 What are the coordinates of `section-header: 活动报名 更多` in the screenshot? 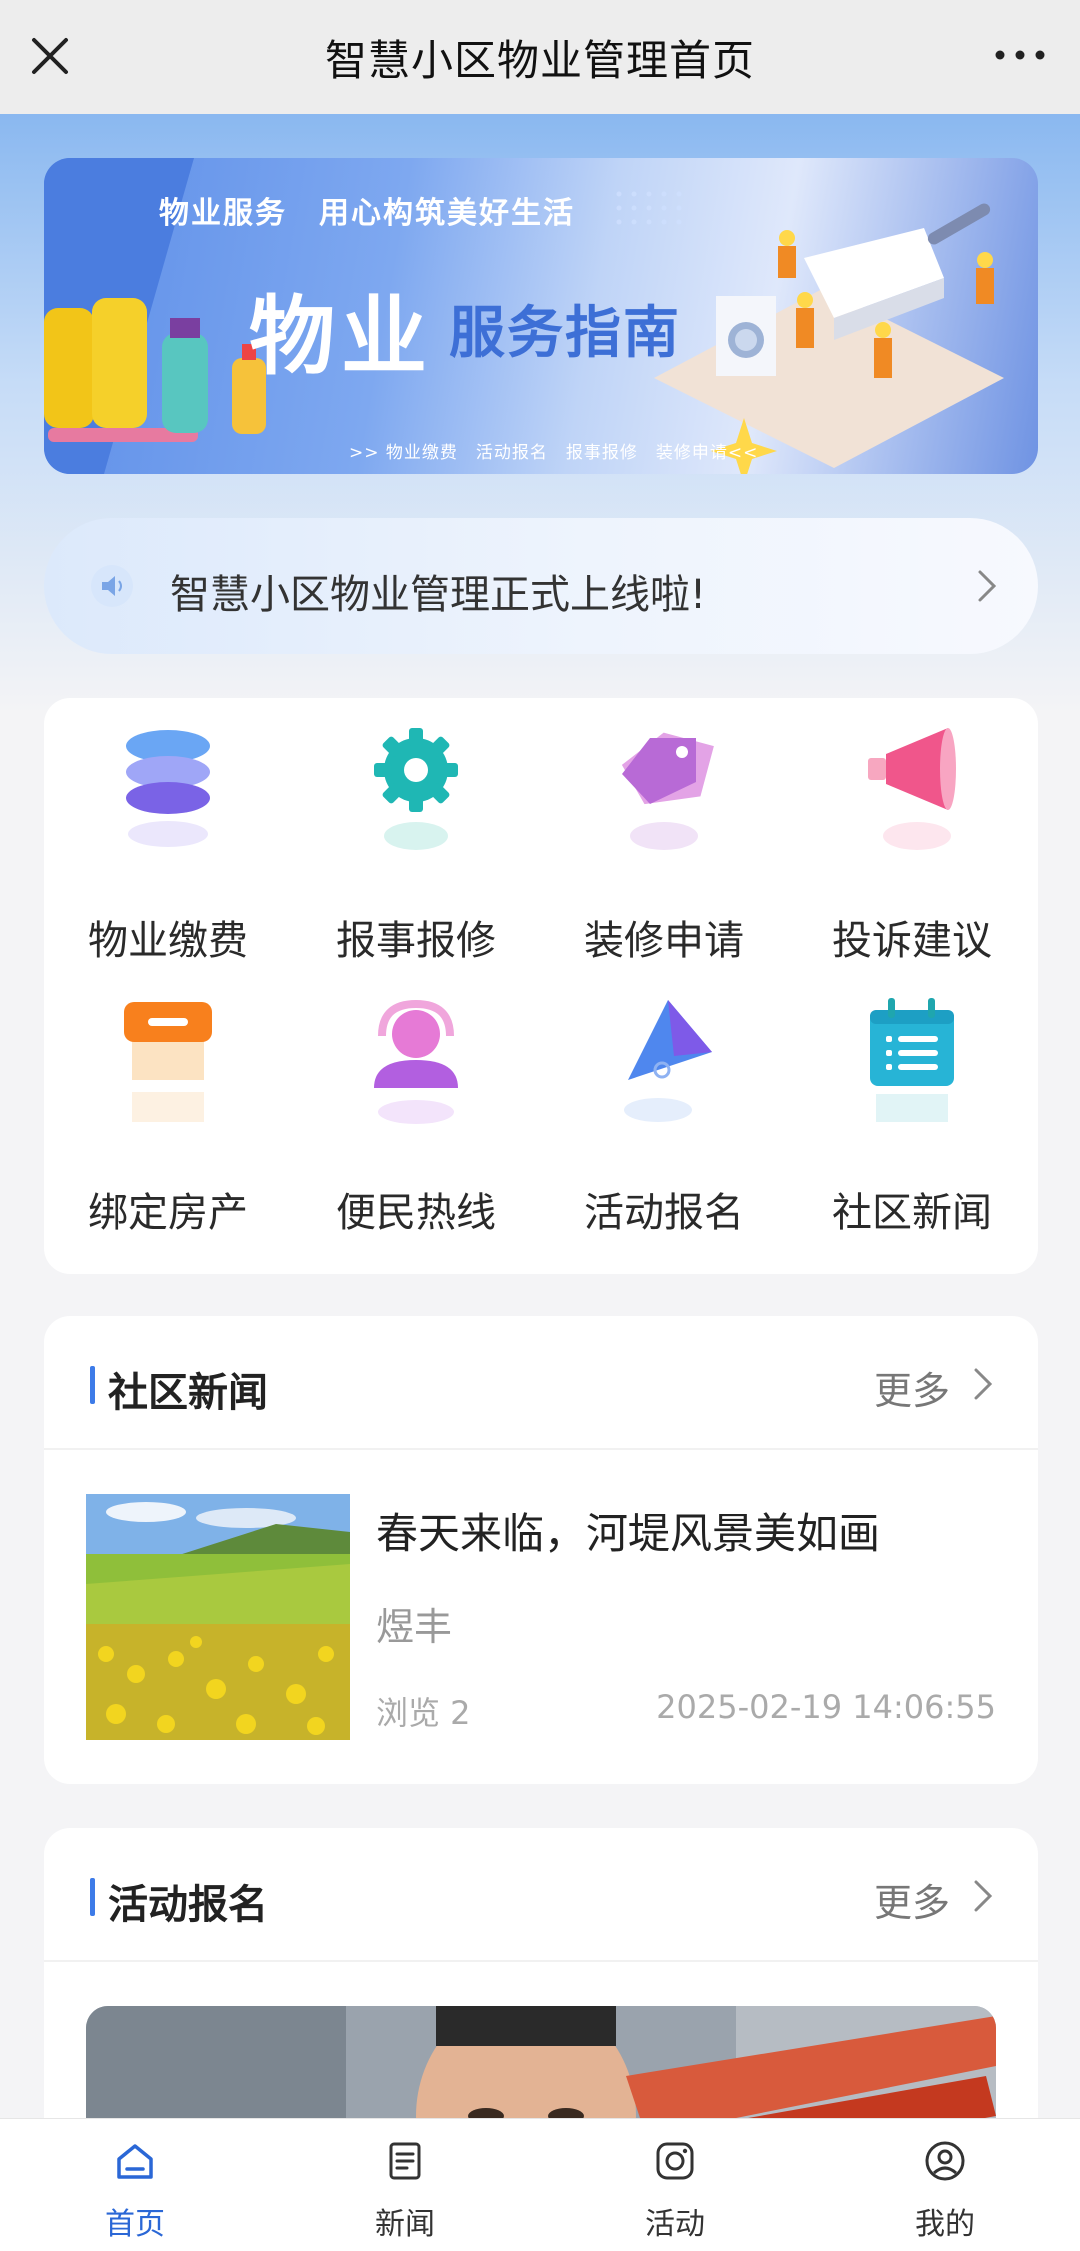 It's located at (541, 1895).